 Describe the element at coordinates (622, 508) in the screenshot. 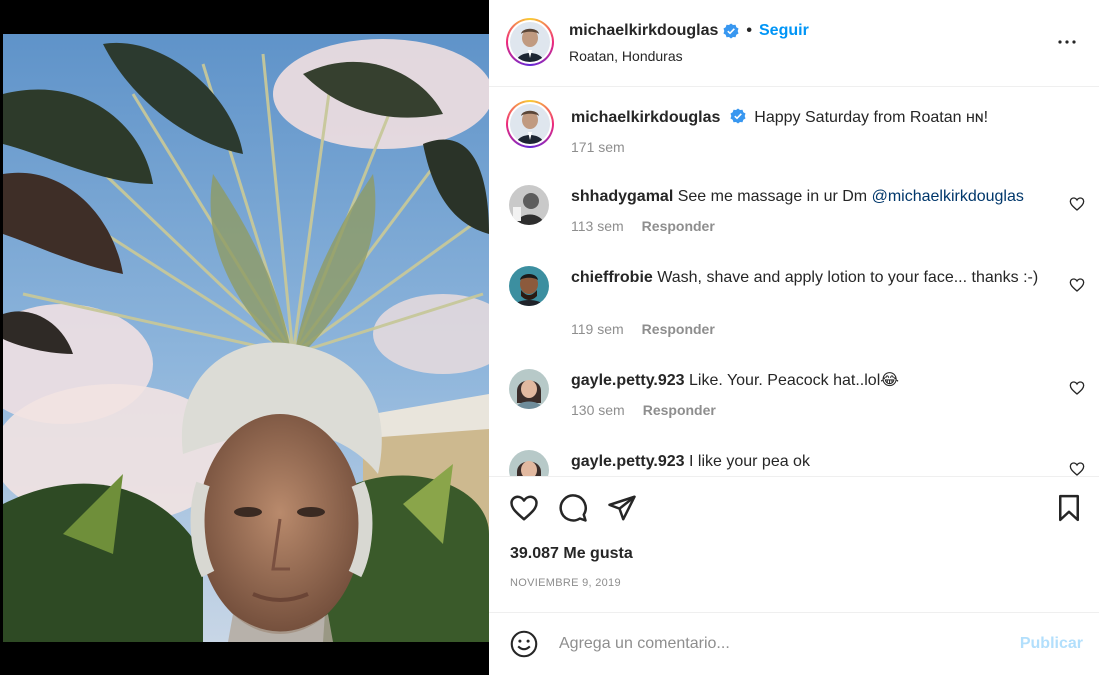

I see `paper-plane-icon` at that location.